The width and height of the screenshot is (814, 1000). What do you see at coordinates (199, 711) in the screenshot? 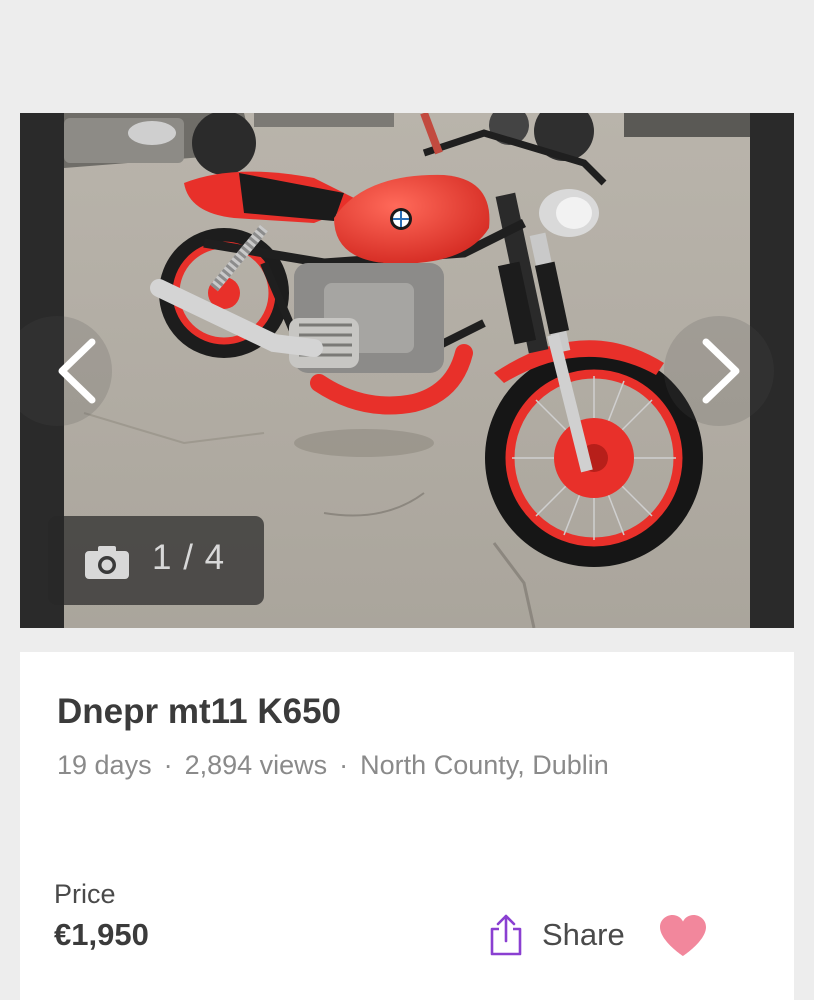
I see `listing-title: Dnepr mt11 K650` at bounding box center [199, 711].